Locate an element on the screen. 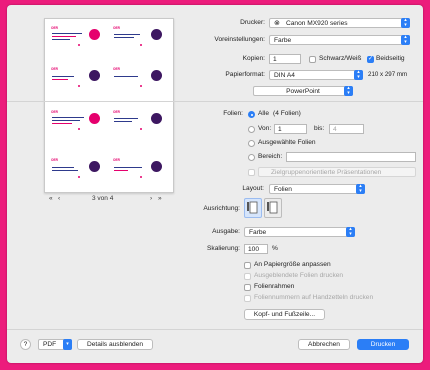 Image resolution: width=430 pixels, height=370 pixels. print-button: Drucken is located at coordinates (383, 344).